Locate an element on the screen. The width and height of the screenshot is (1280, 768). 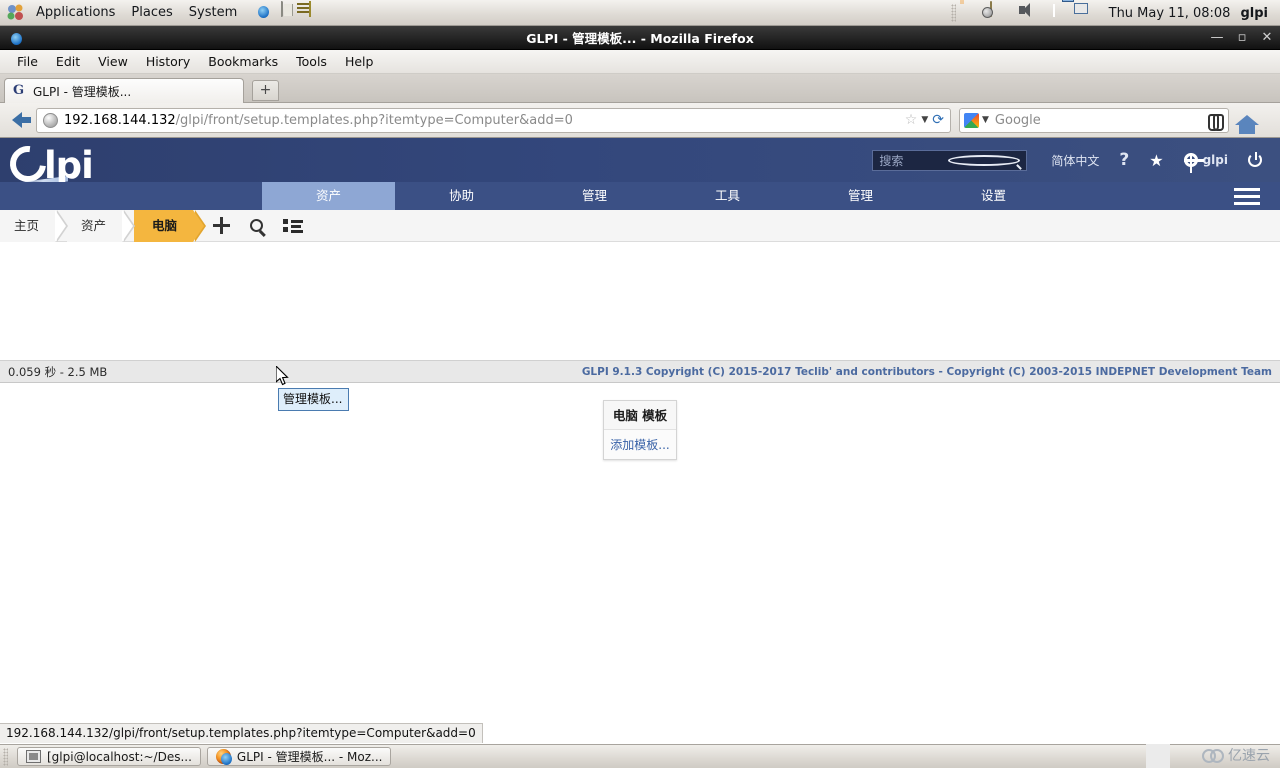
minimize-button: — is located at coordinates (1217, 38).